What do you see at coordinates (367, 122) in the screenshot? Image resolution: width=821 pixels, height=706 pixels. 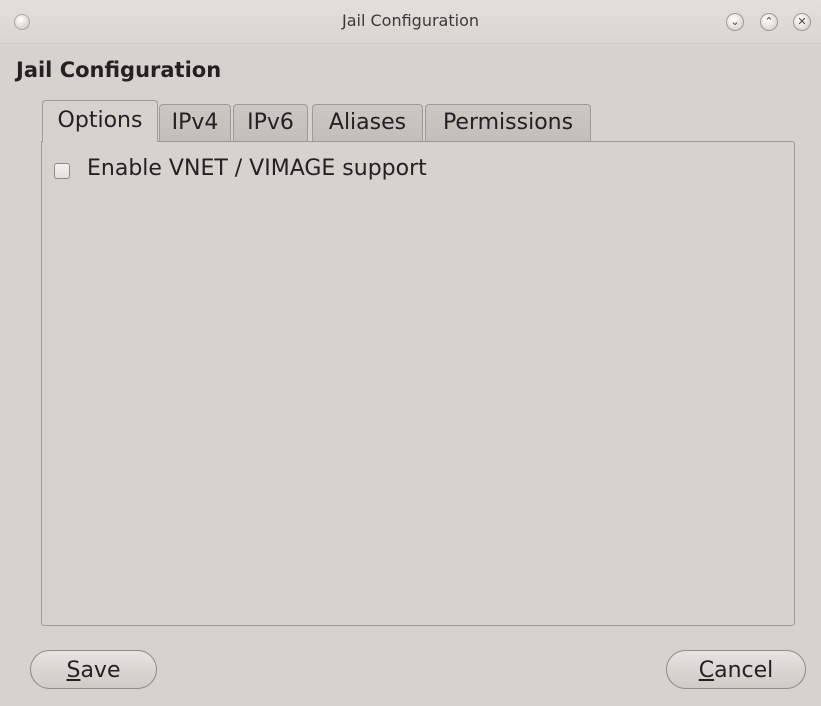 I see `tab-aliases: Aliases` at bounding box center [367, 122].